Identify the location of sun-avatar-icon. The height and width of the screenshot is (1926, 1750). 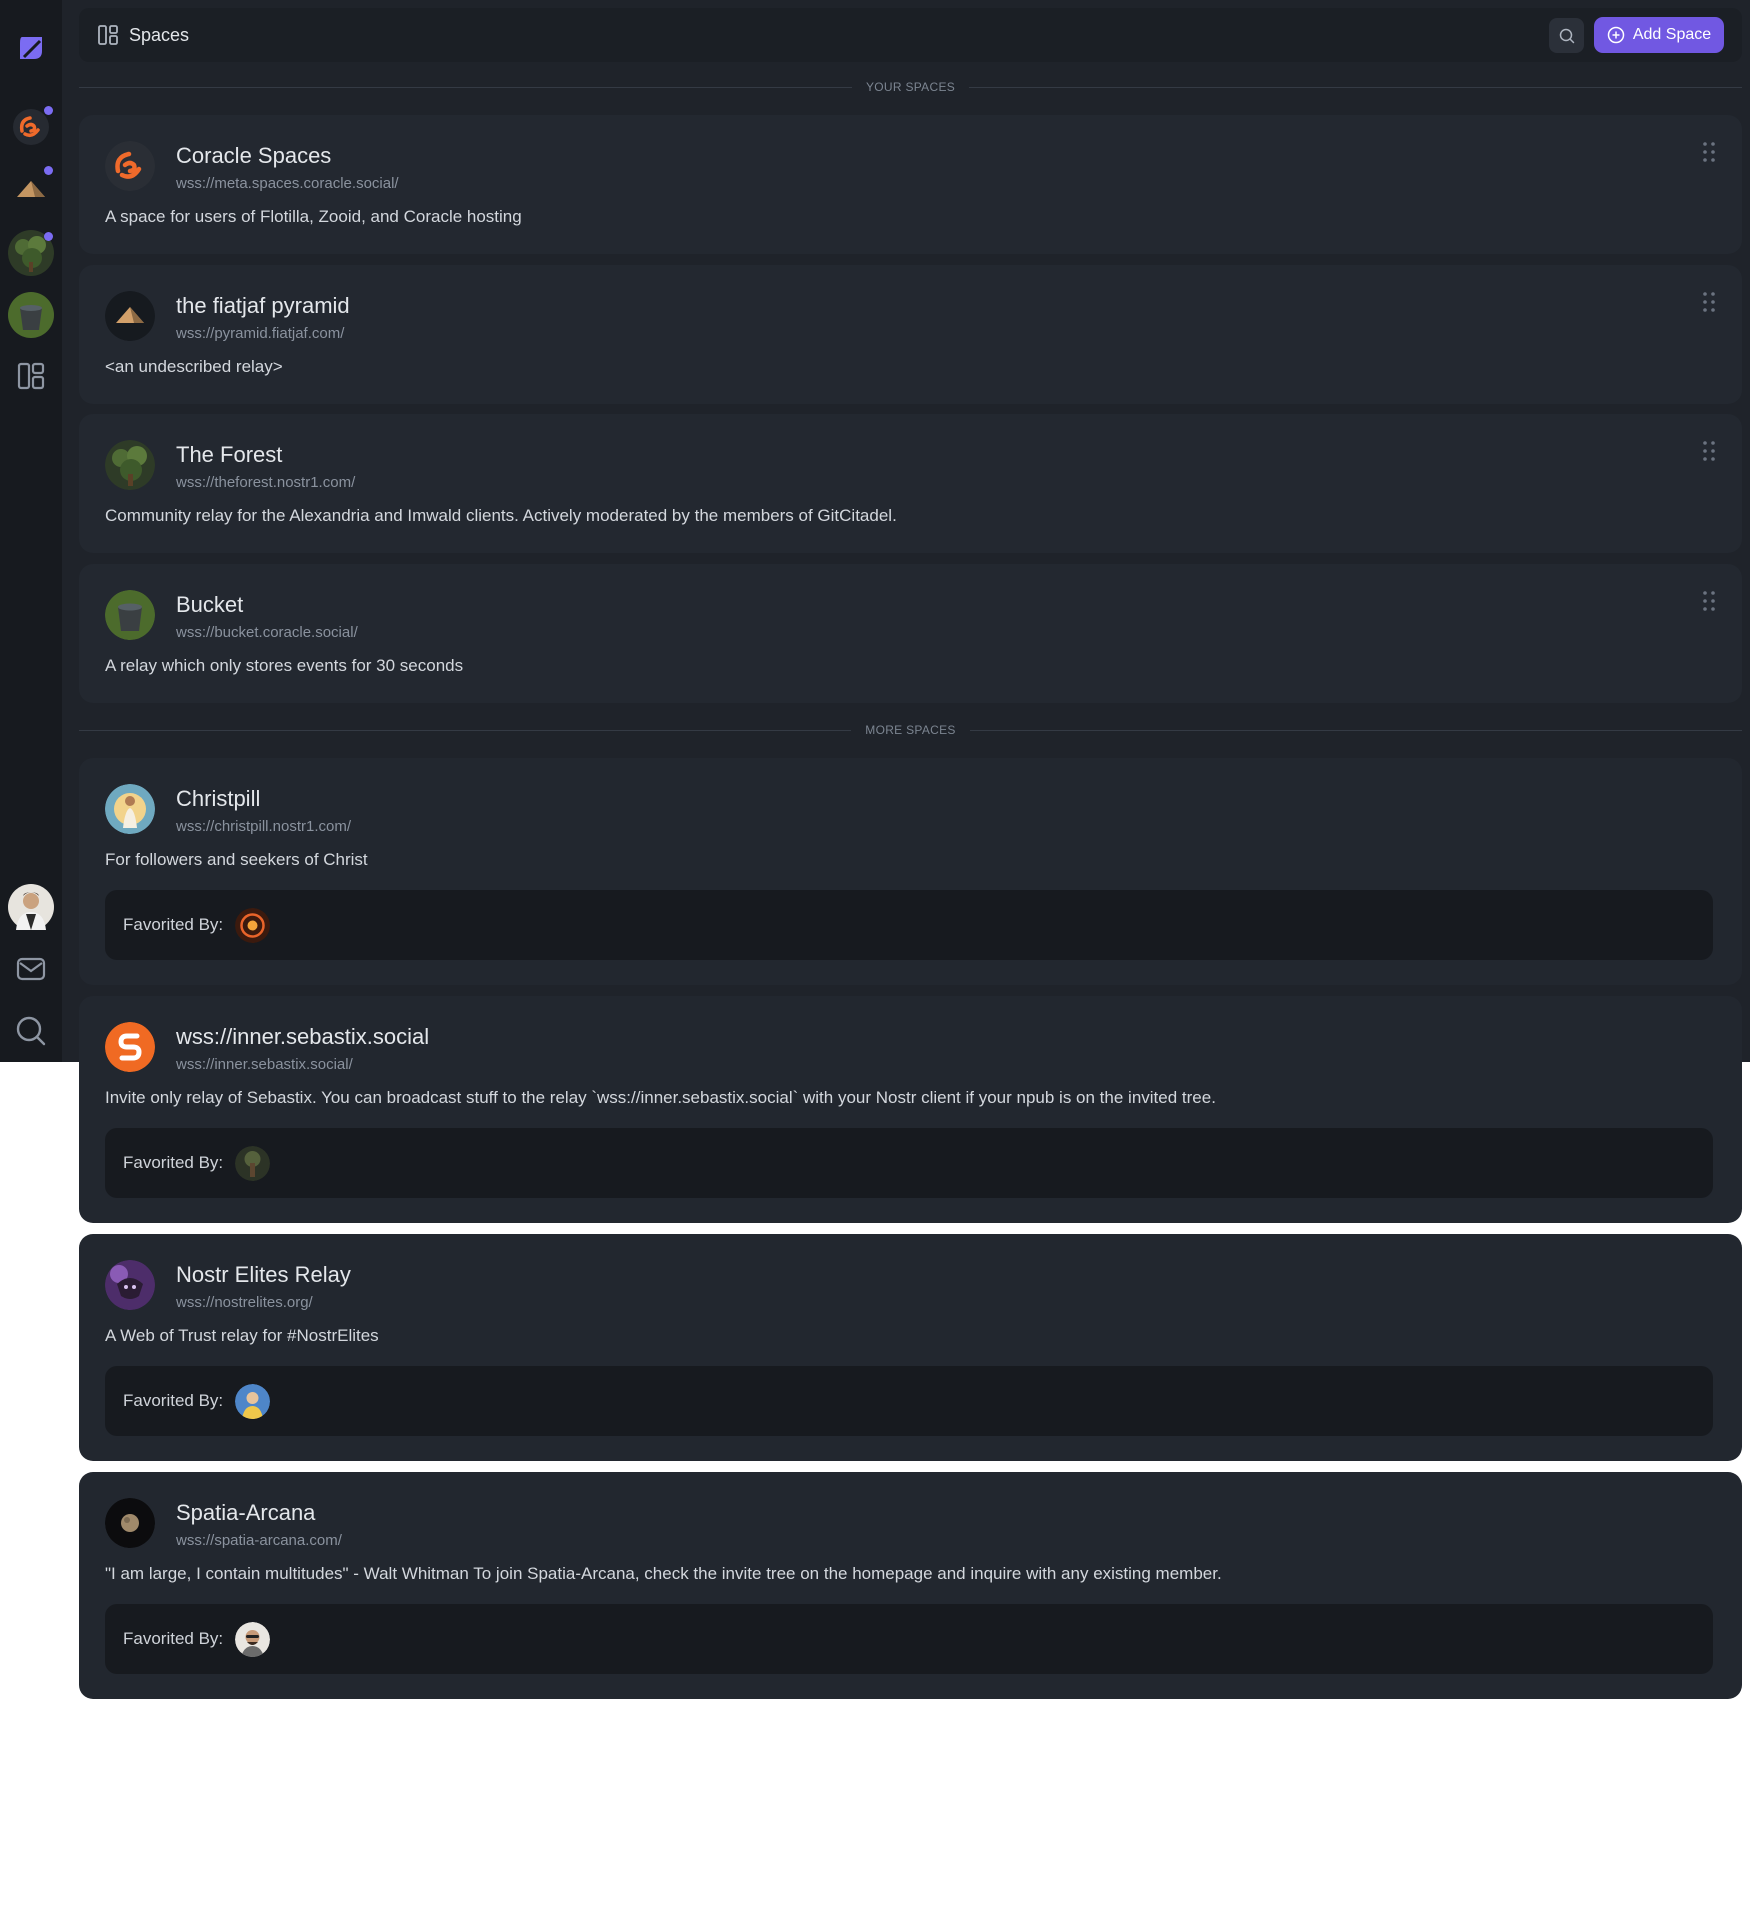
(252, 925).